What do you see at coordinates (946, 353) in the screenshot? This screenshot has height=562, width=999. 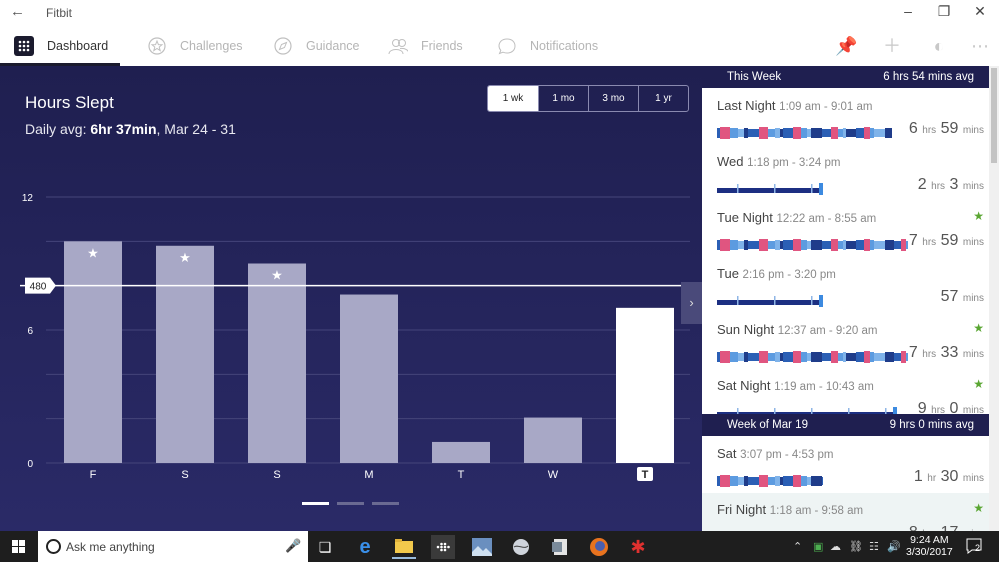 I see `entry-duration: 7 hrs 33 mins` at bounding box center [946, 353].